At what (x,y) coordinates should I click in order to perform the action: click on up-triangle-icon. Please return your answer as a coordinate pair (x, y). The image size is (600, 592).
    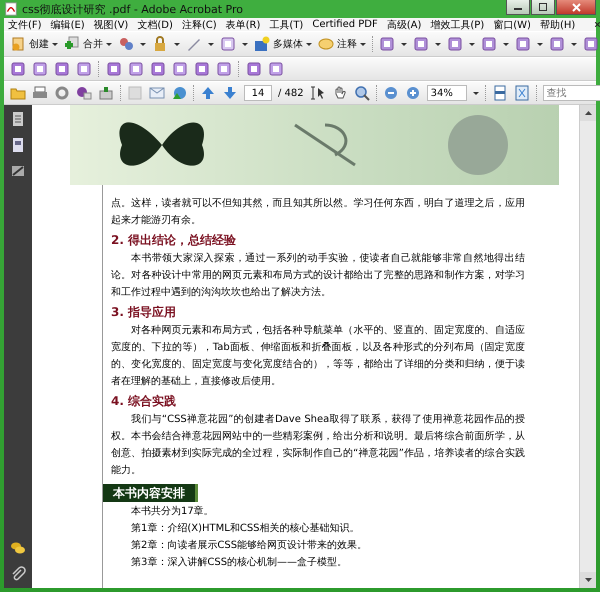
    Looking at the image, I should click on (588, 113).